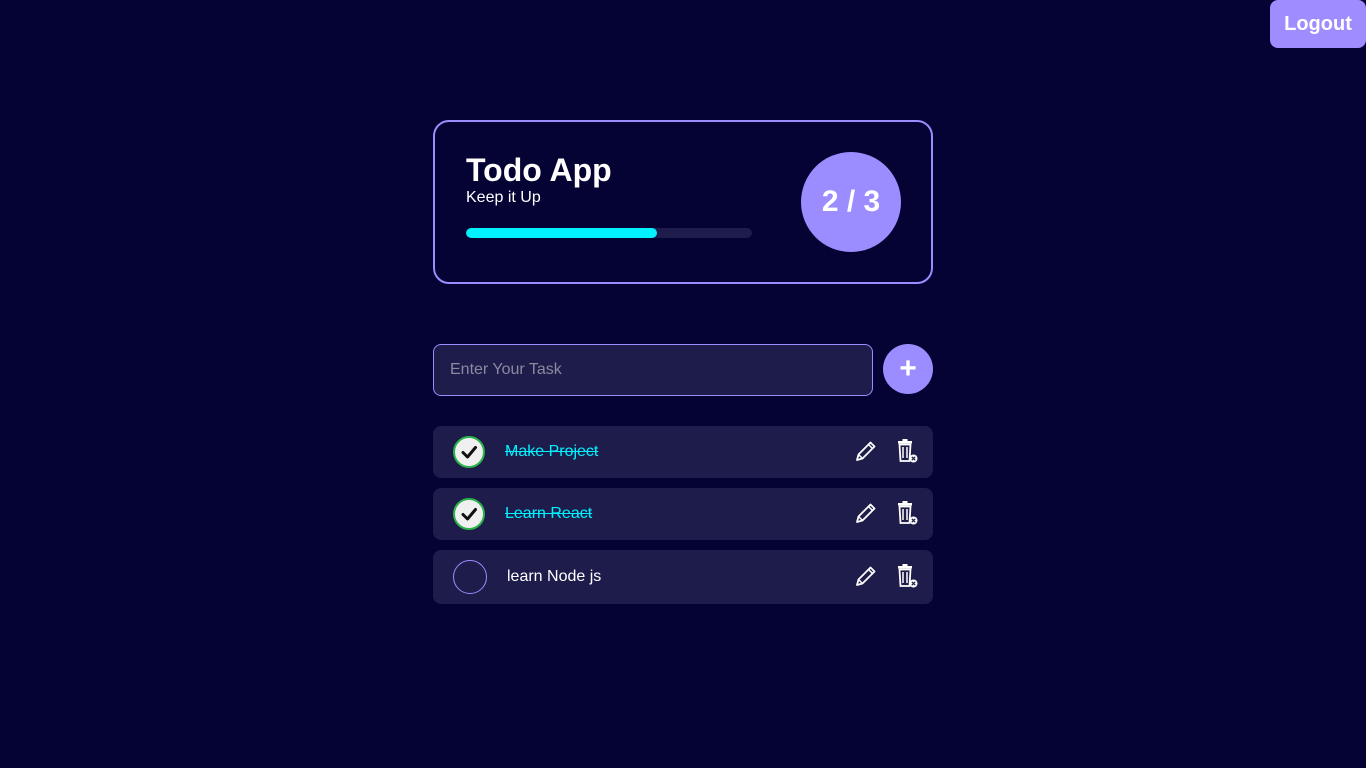 The width and height of the screenshot is (1366, 768). Describe the element at coordinates (683, 577) in the screenshot. I see `todo-item: learn Node js` at that location.